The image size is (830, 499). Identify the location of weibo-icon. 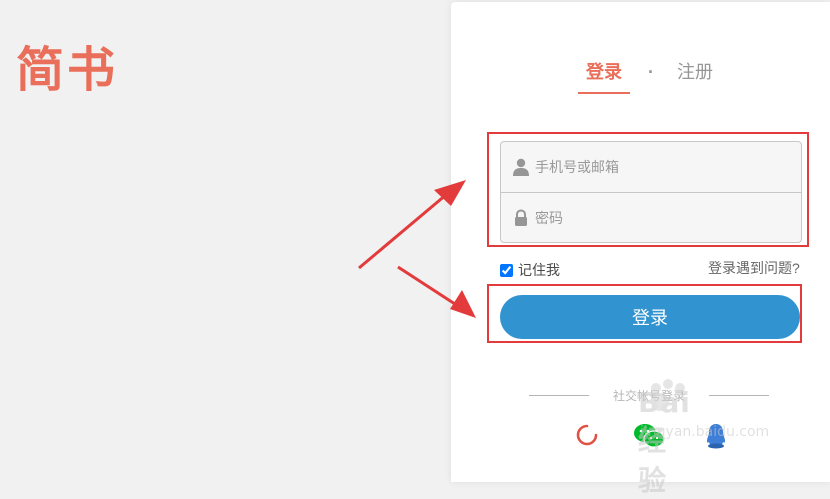
(587, 437).